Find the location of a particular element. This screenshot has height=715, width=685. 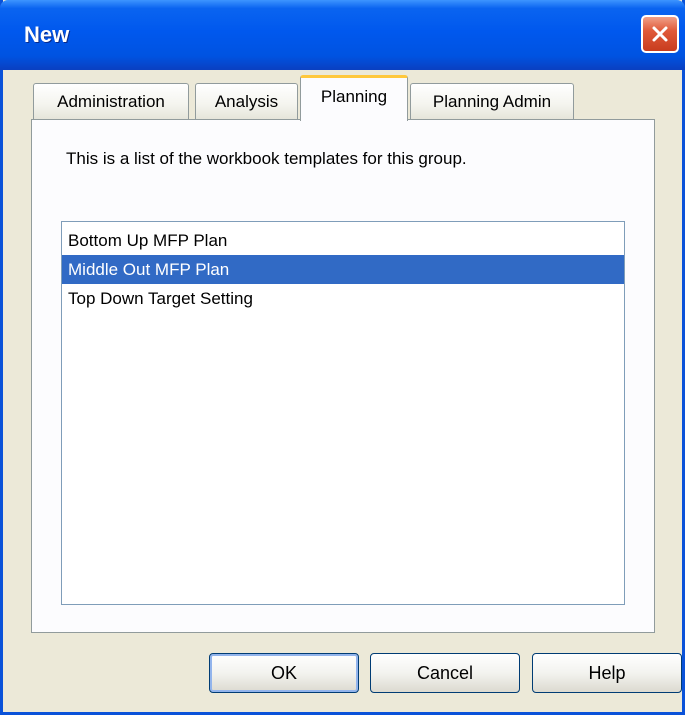

tab-analysis: Analysis is located at coordinates (246, 101).